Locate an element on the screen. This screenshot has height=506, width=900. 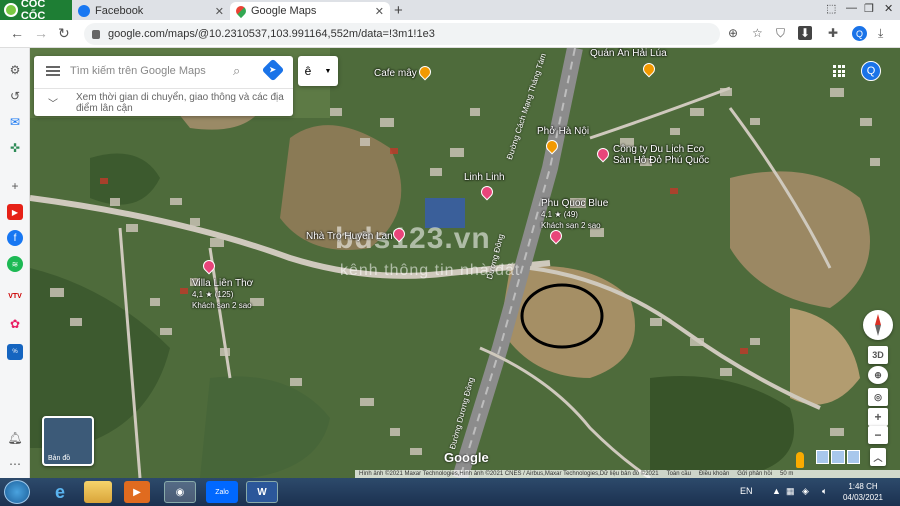
coccoc-menu-button: CỐC CỐC is located at coordinates (36, 11).